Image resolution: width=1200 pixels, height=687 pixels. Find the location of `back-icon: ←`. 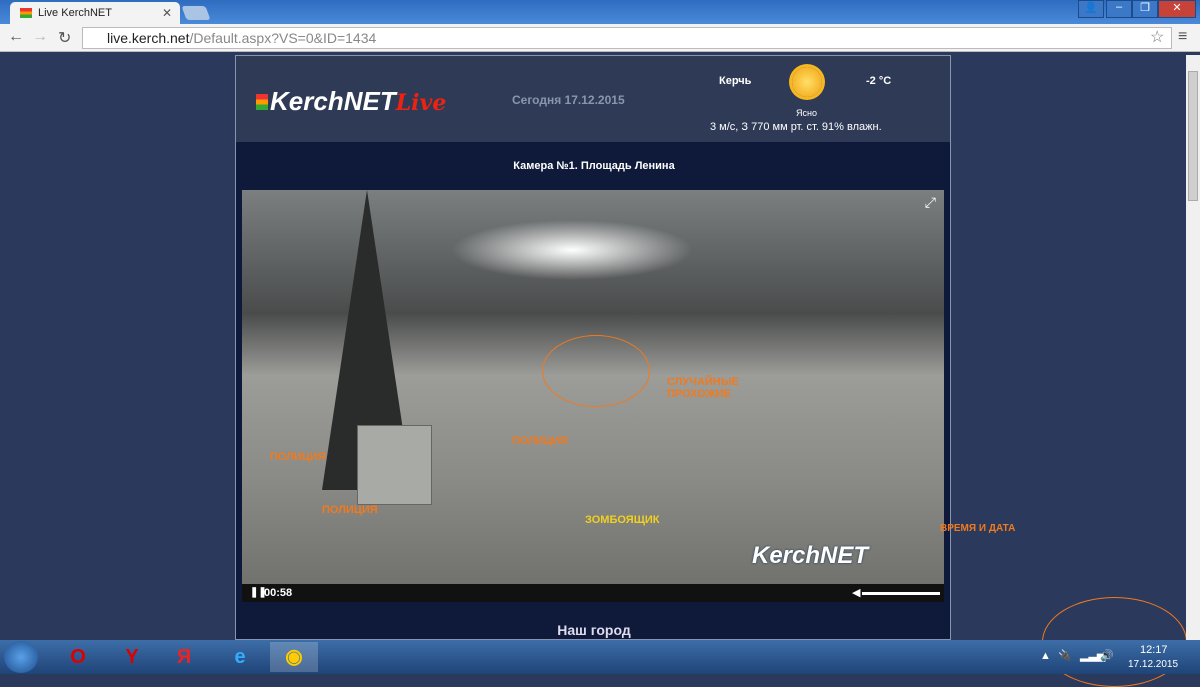

back-icon: ← is located at coordinates (16, 37).